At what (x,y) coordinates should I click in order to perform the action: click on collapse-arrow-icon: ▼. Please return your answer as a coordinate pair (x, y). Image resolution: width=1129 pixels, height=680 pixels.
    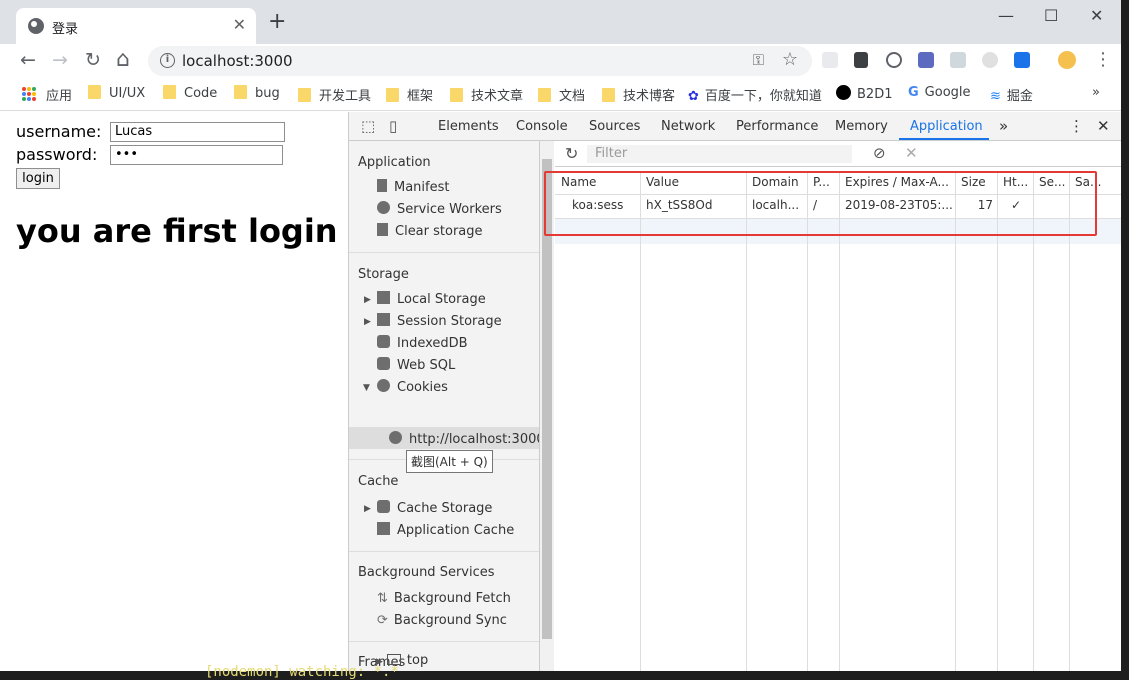
    Looking at the image, I should click on (366, 388).